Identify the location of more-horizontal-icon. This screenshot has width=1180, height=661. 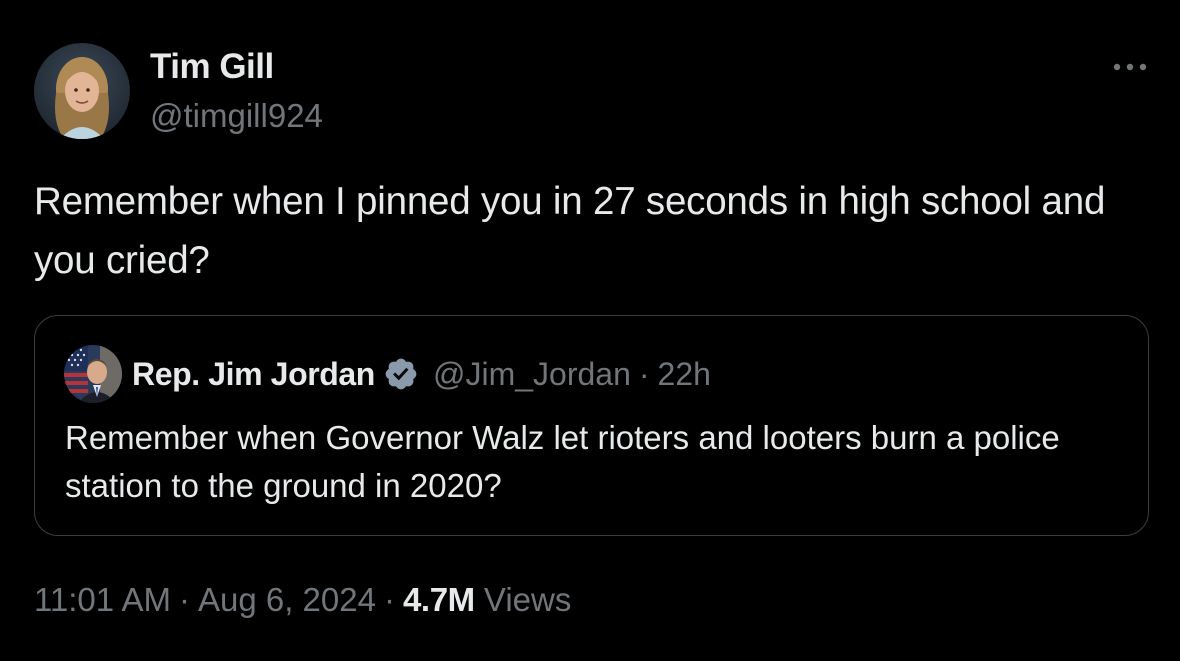
(1130, 67).